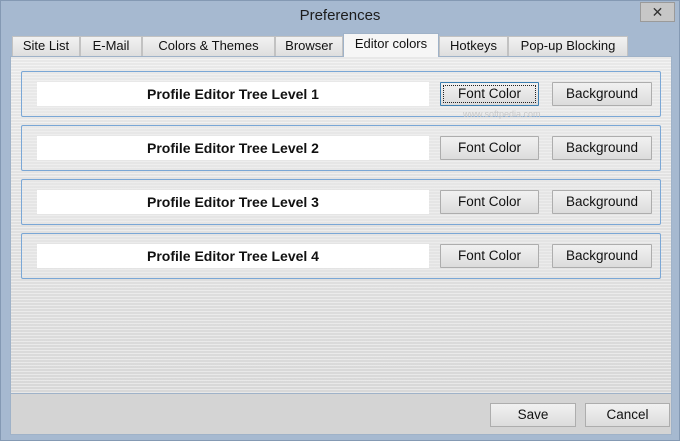 This screenshot has height=441, width=680. I want to click on tab-colors-themes: Colors & Themes, so click(208, 46).